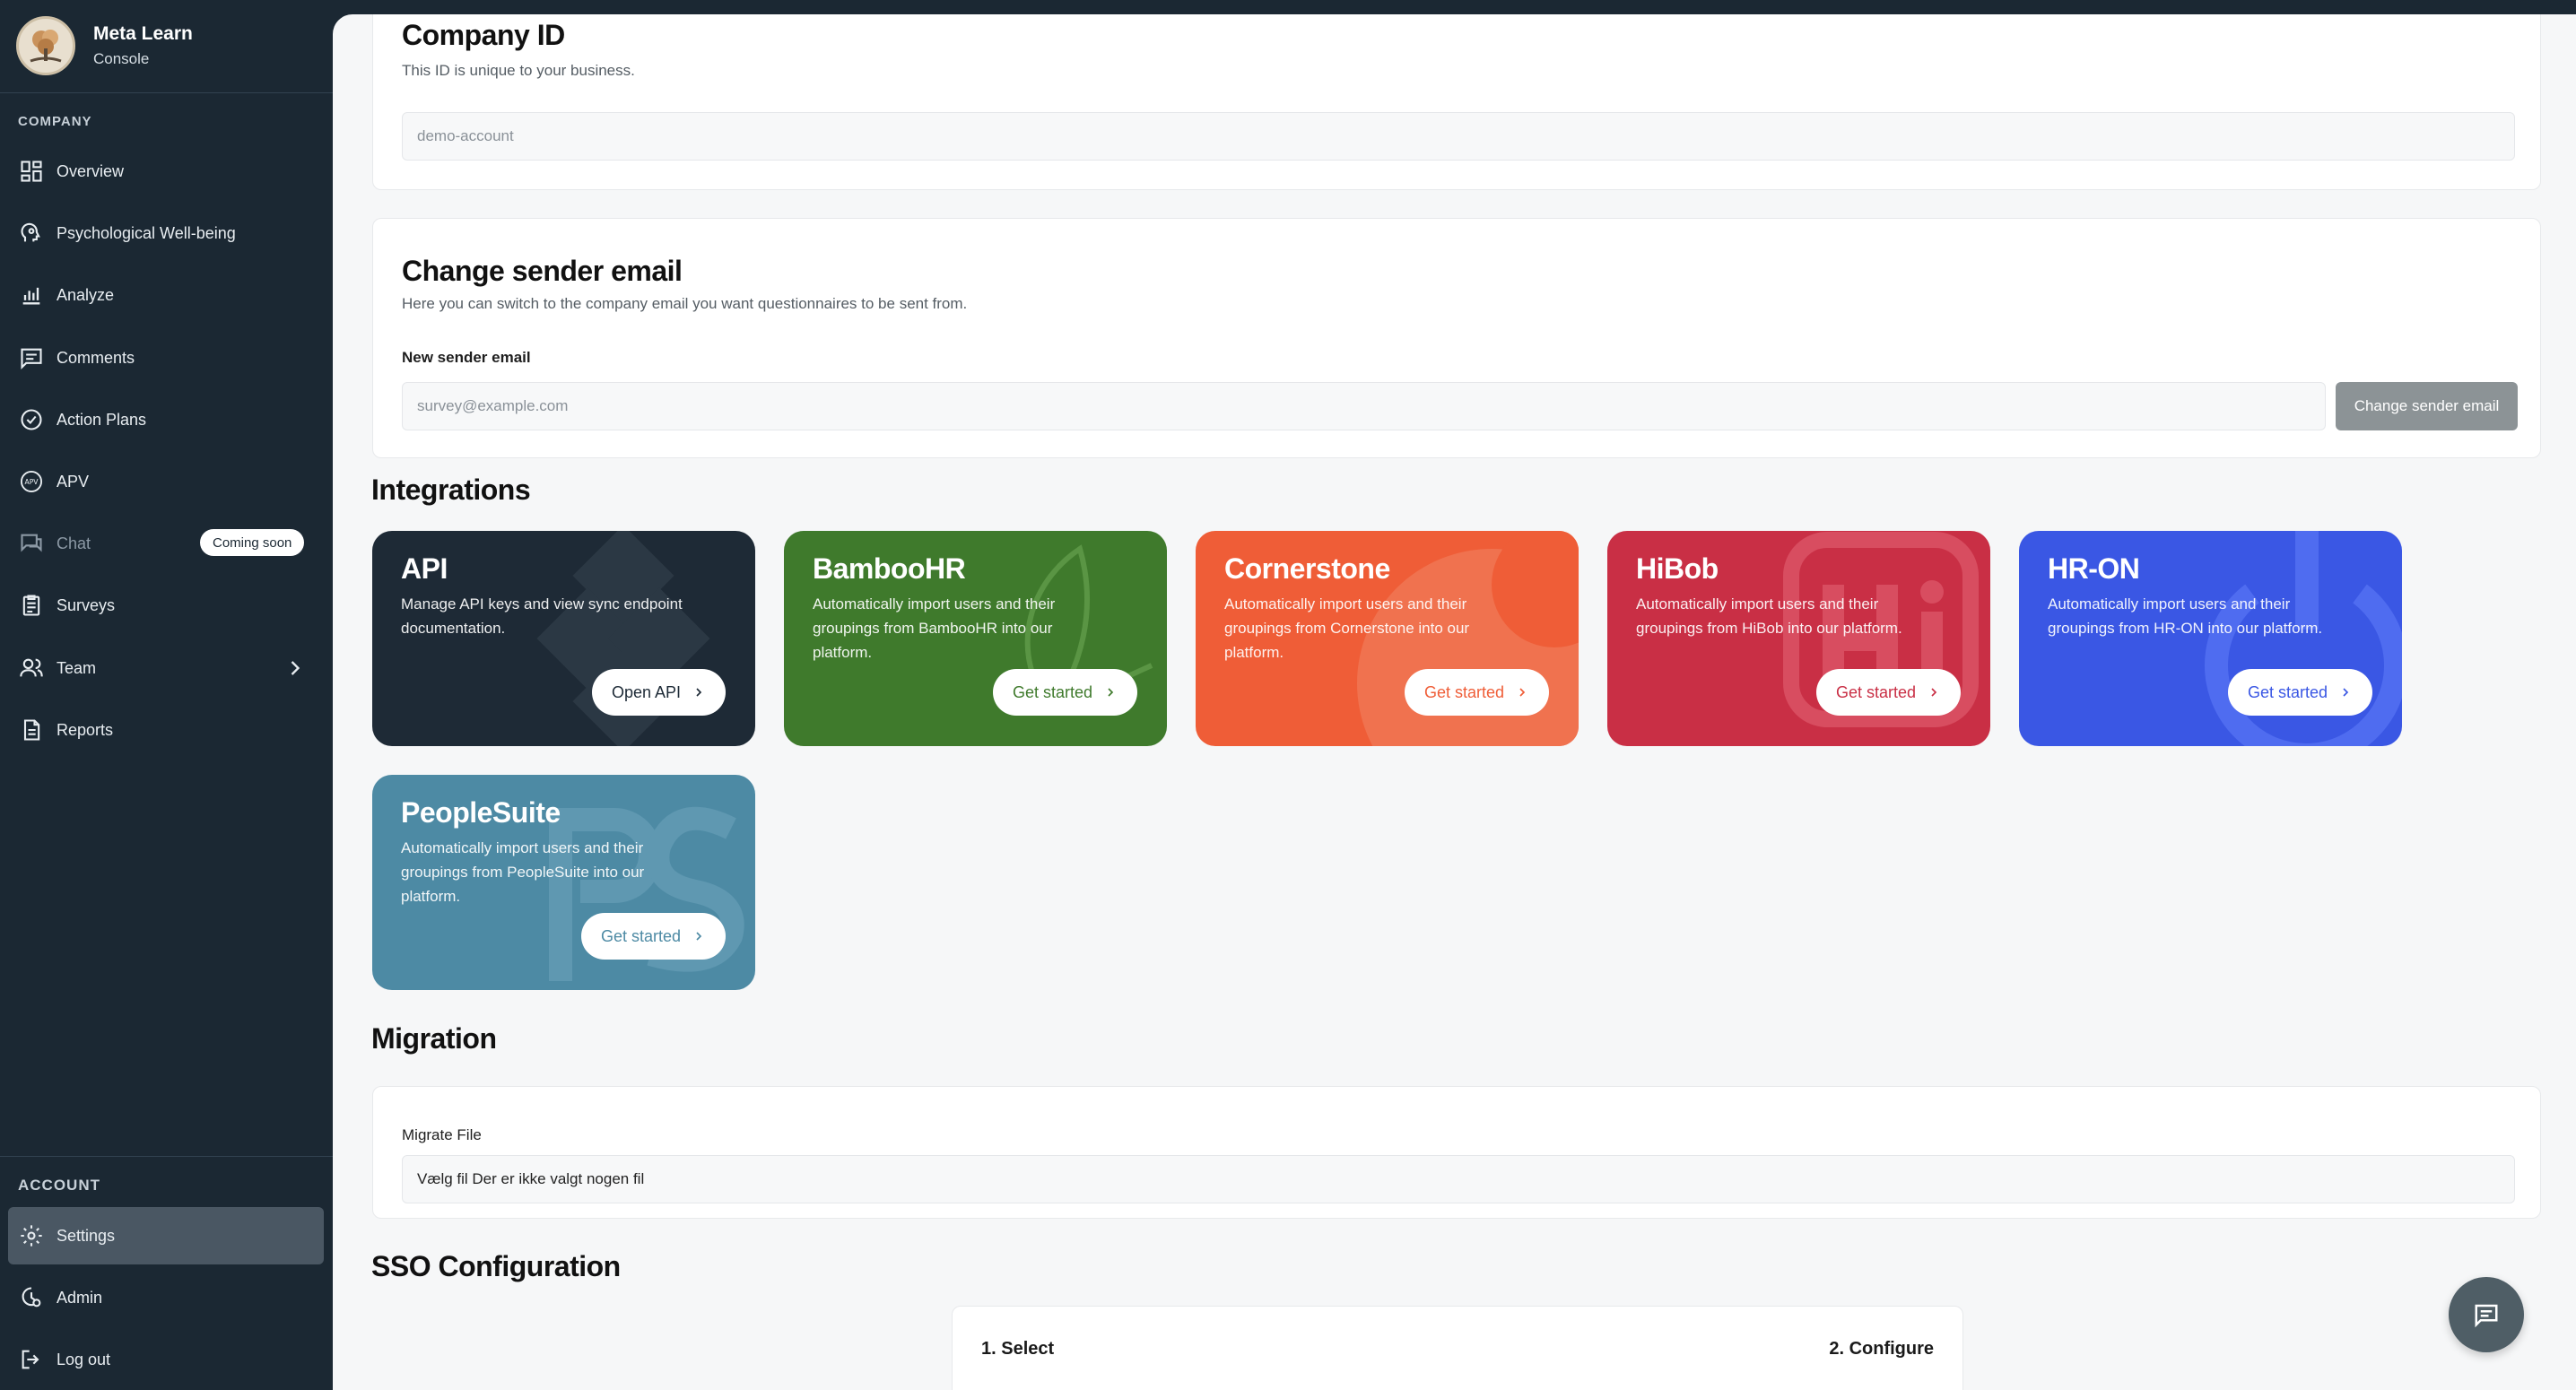 This screenshot has width=2576, height=1390. Describe the element at coordinates (31, 730) in the screenshot. I see `report-icon` at that location.